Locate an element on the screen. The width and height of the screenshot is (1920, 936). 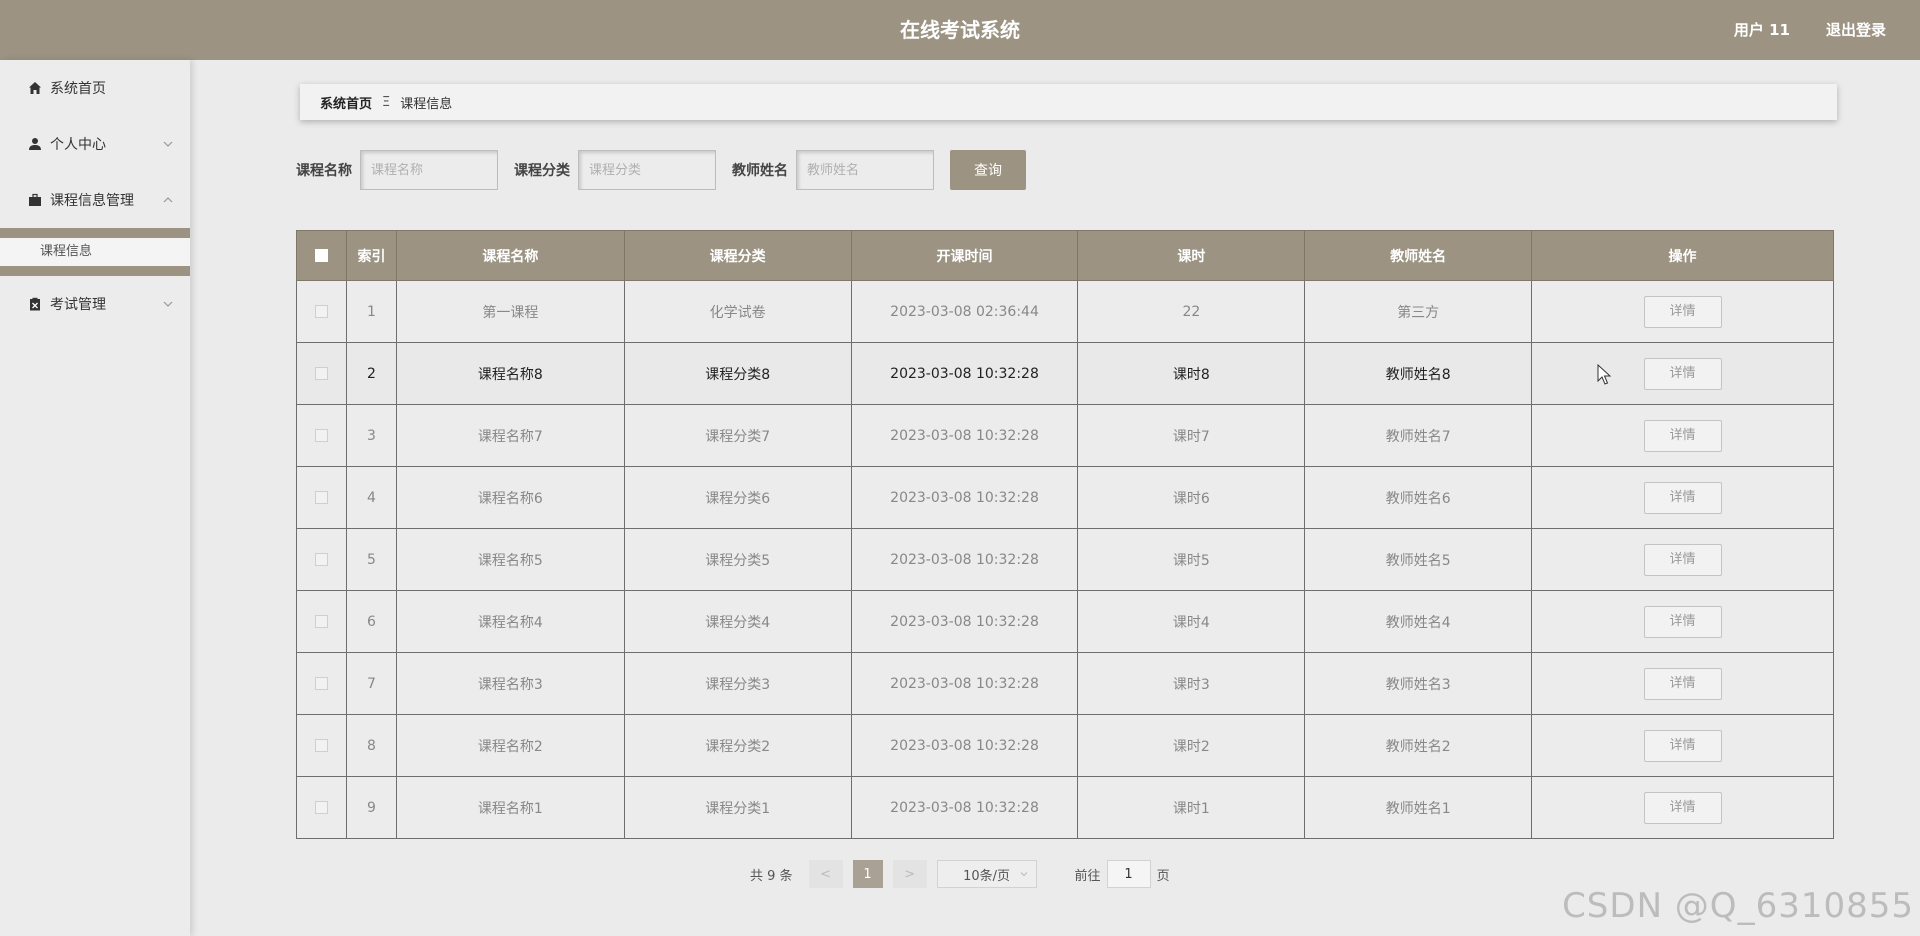
column-header: 课程名称 is located at coordinates (510, 255).